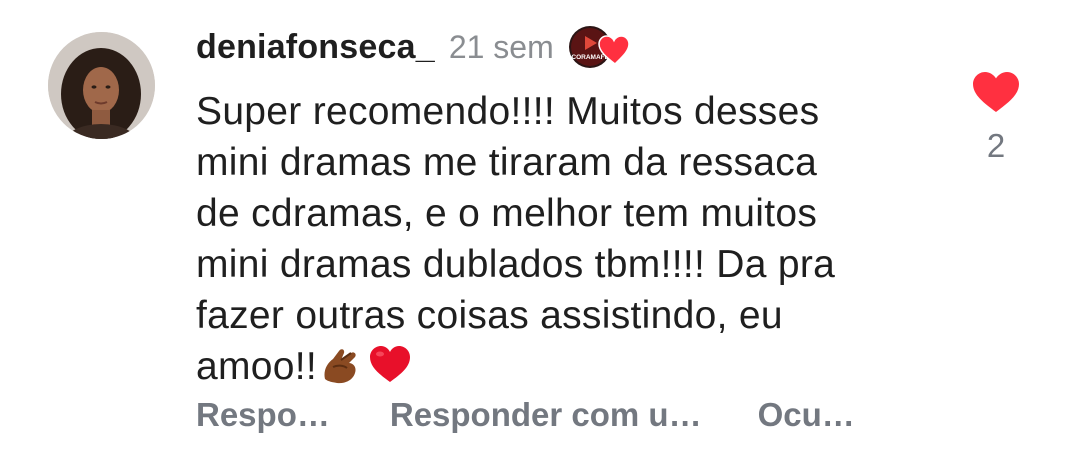  I want to click on heart-icon, so click(996, 92).